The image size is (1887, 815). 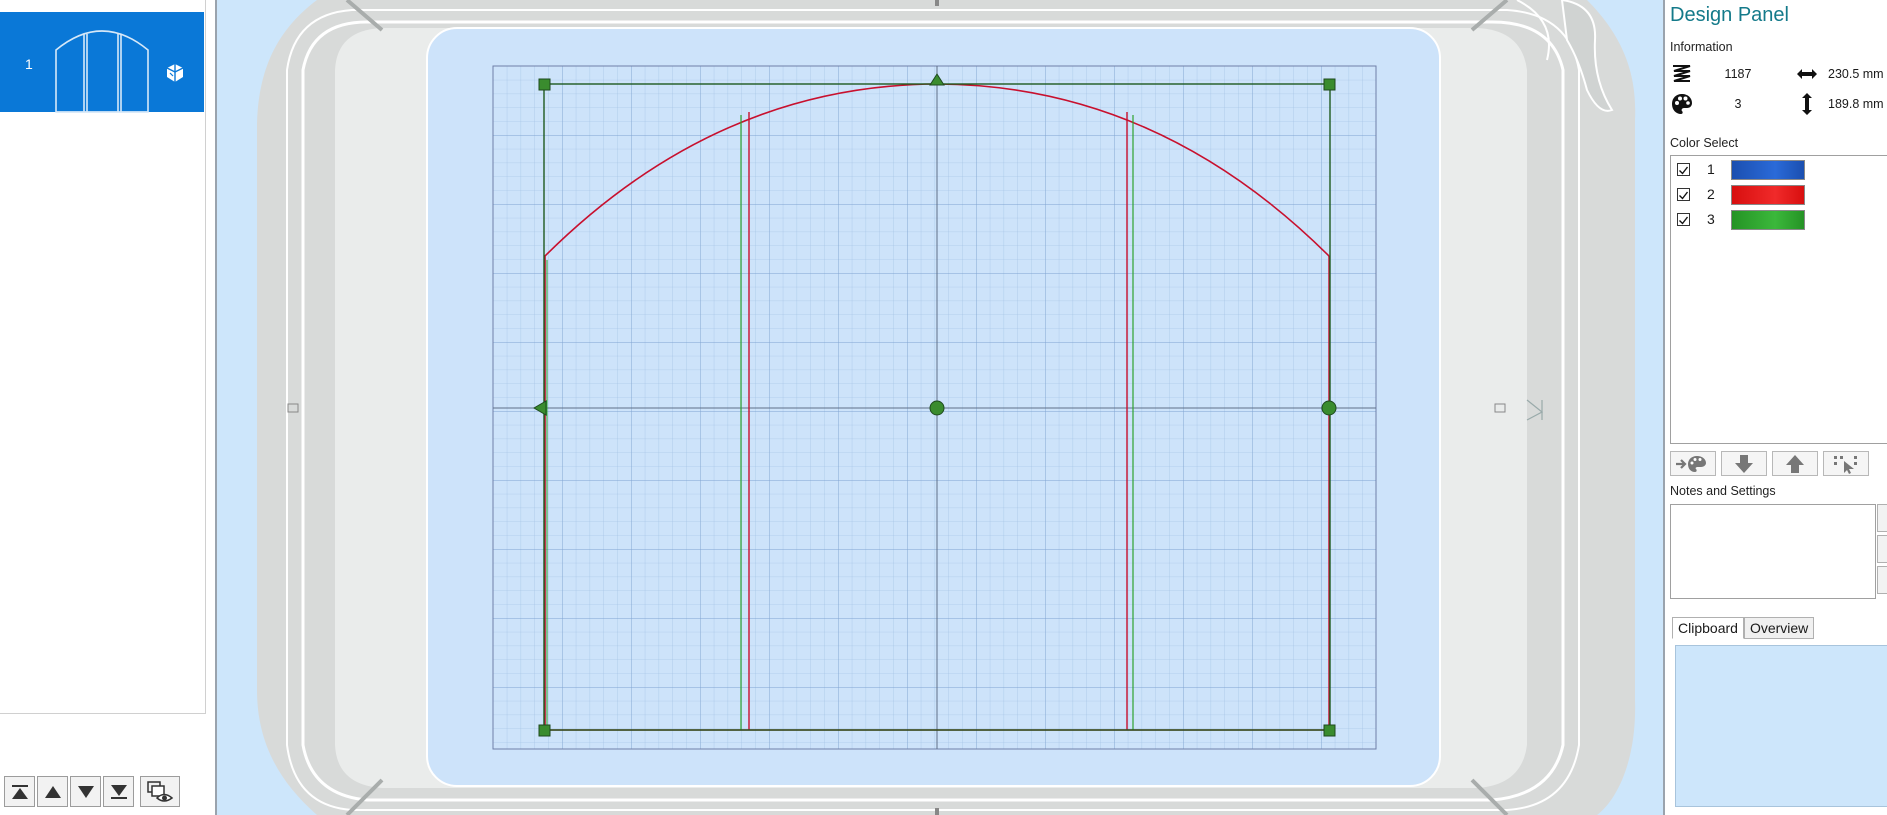 I want to click on notes-textarea, so click(x=1773, y=551).